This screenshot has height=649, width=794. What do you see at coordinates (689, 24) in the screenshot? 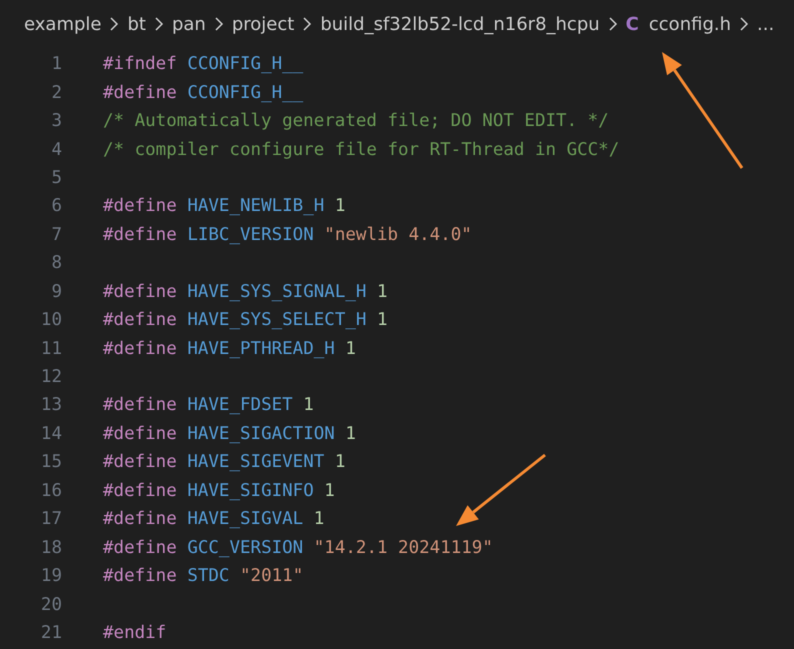
I see `breadcrumb-file: cconfig.h` at bounding box center [689, 24].